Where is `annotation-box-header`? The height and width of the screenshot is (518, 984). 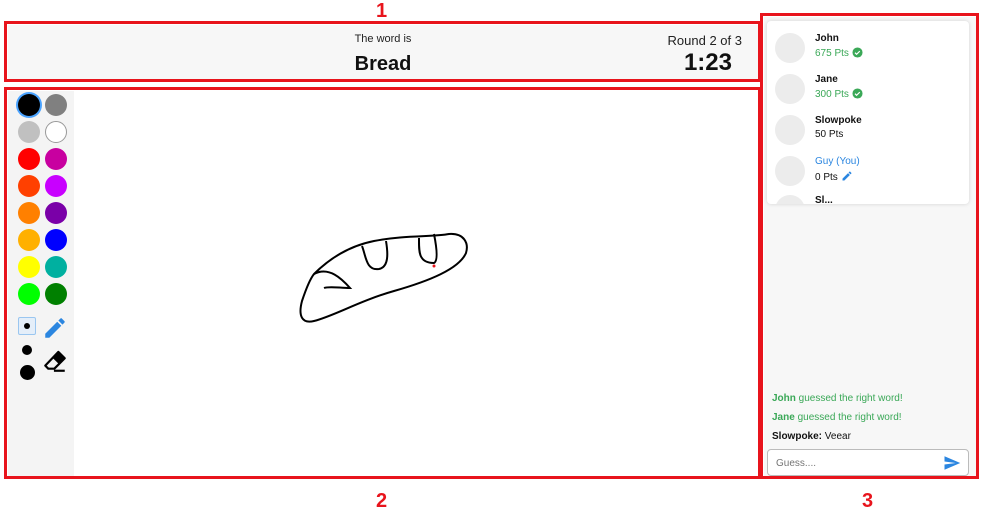 annotation-box-header is located at coordinates (382, 51).